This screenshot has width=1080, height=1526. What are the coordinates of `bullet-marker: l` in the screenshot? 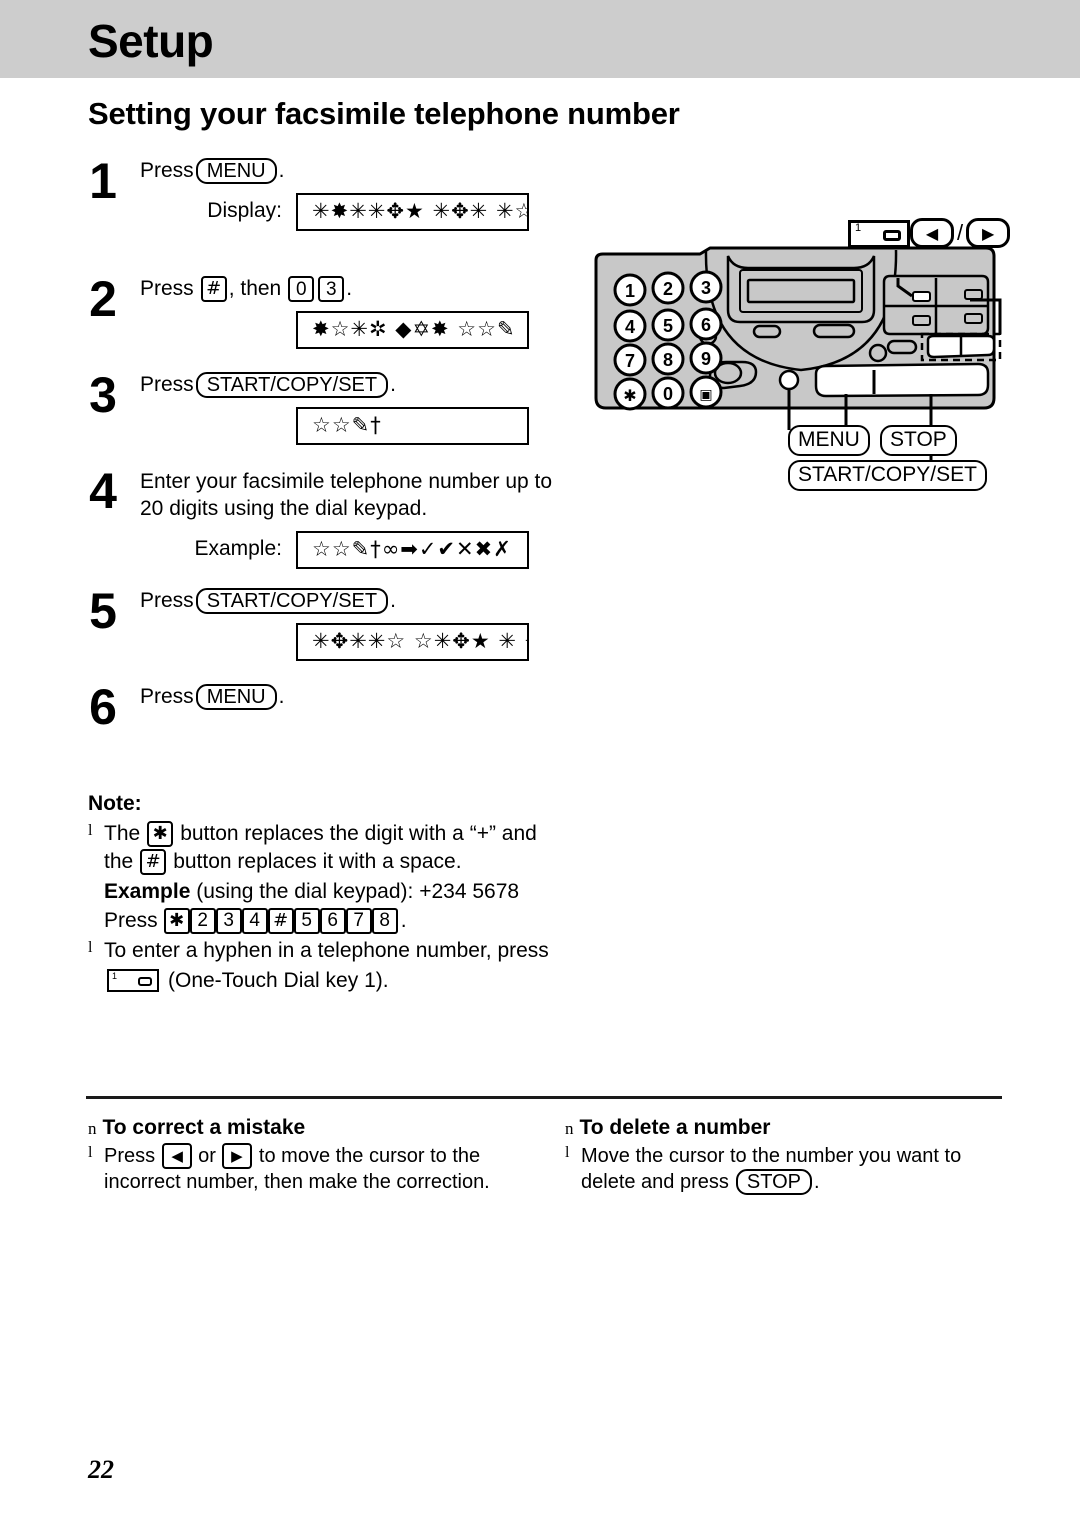 It's located at (90, 830).